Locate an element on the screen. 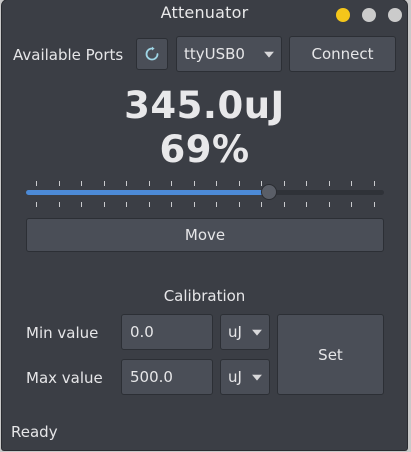 This screenshot has width=411, height=452. status-bar-text: Ready is located at coordinates (34, 432).